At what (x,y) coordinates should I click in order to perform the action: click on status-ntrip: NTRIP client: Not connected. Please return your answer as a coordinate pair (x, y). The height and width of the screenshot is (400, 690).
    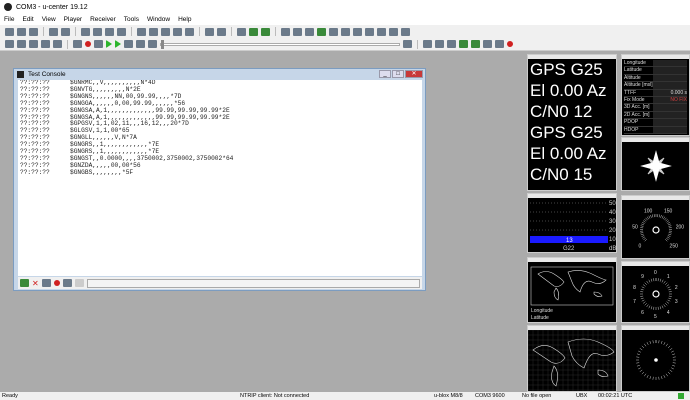
    Looking at the image, I should click on (274, 396).